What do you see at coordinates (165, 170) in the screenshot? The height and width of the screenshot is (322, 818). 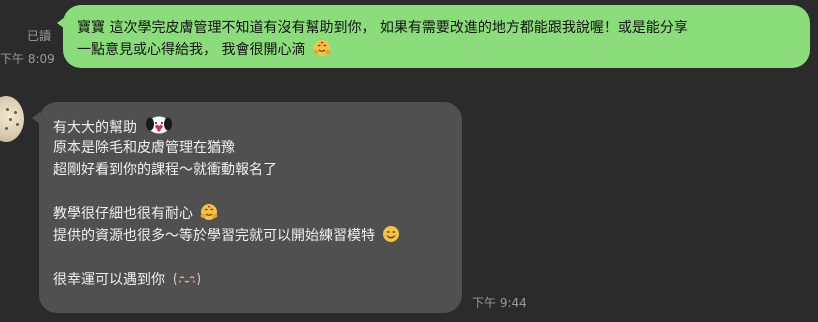 I see `message-line: 超剛好看到你的課程～就衝動報名了` at bounding box center [165, 170].